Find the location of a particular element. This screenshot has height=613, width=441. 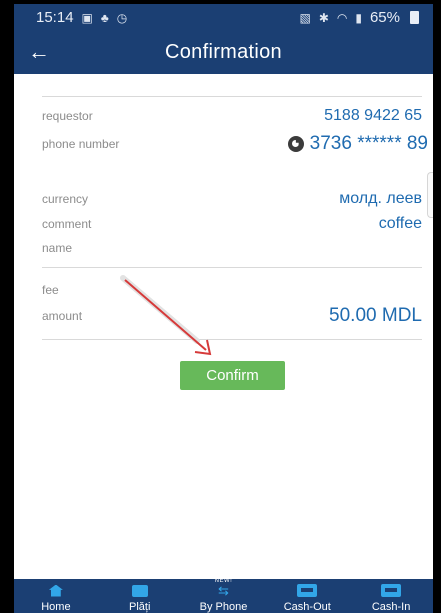

status-time: 15:14 is located at coordinates (55, 17).